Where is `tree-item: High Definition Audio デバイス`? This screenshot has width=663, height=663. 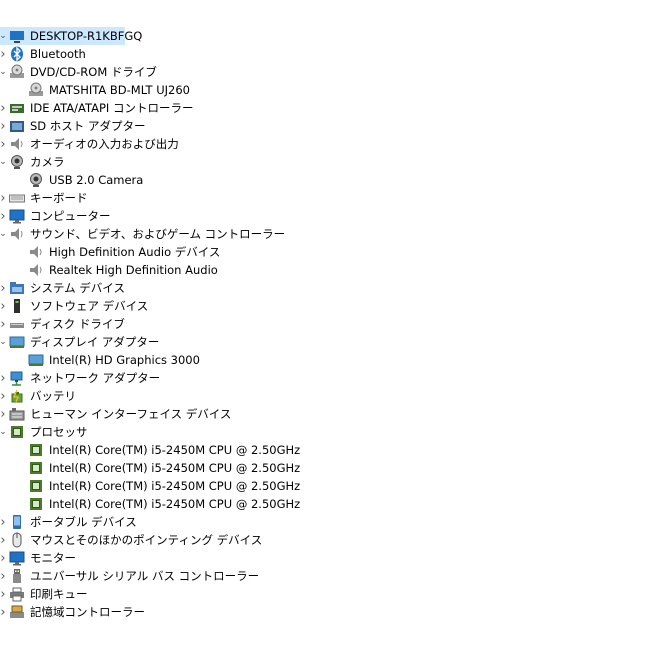
tree-item: High Definition Audio デバイス is located at coordinates (331, 252).